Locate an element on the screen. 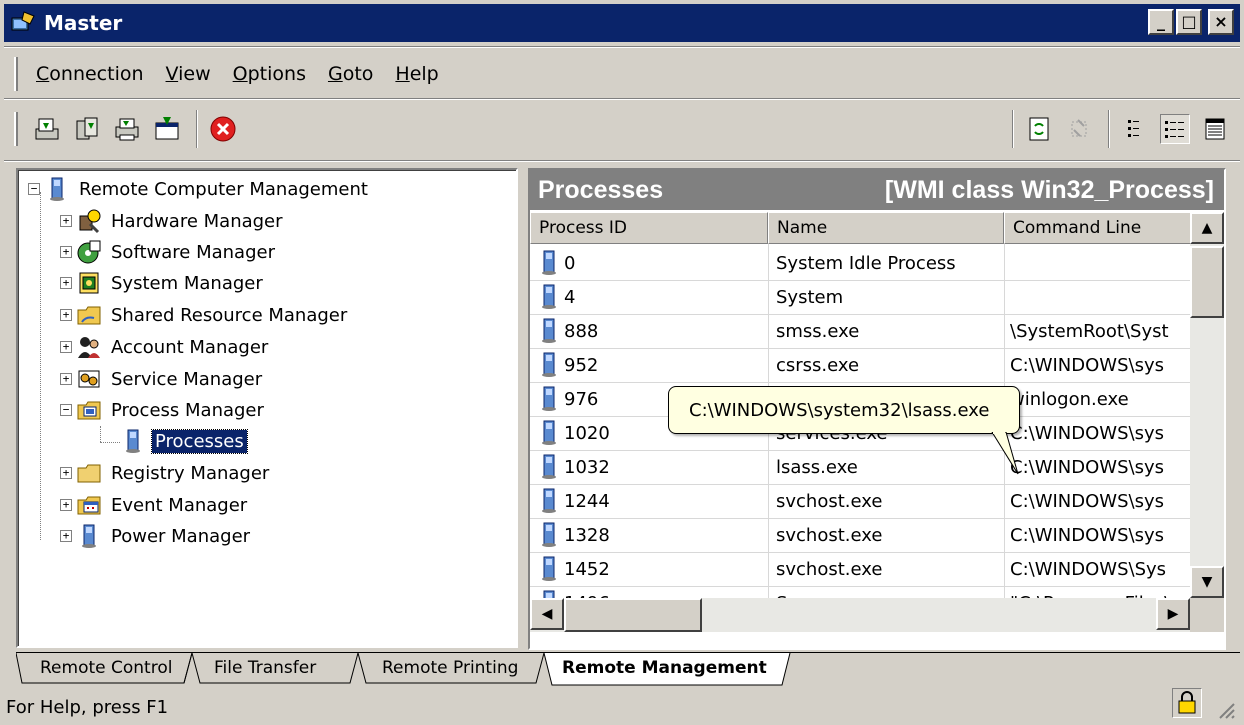 This screenshot has width=1244, height=725. cell-name: Smc.exe is located at coordinates (888, 592).